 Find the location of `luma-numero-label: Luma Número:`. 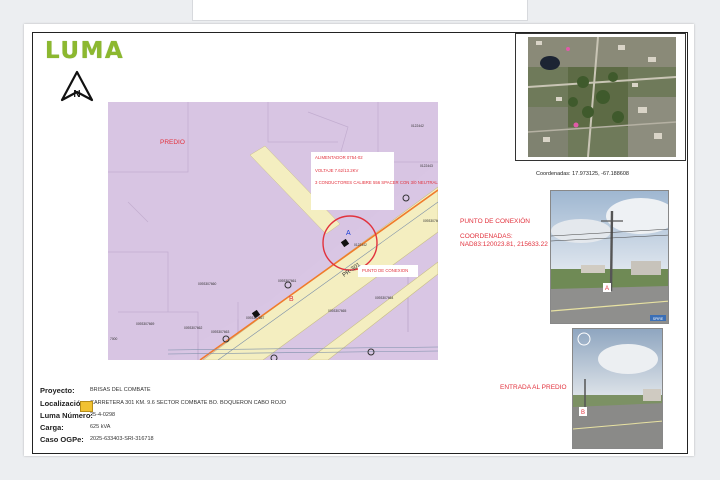

luma-numero-label: Luma Número: is located at coordinates (66, 415).